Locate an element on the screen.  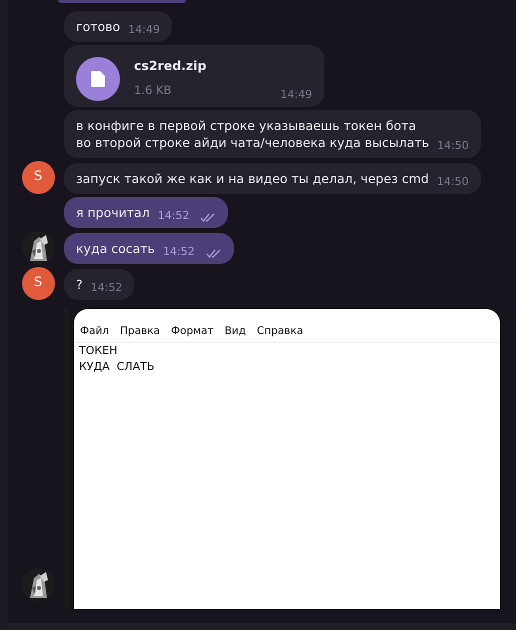
message-text: куда сосать is located at coordinates (115, 249).